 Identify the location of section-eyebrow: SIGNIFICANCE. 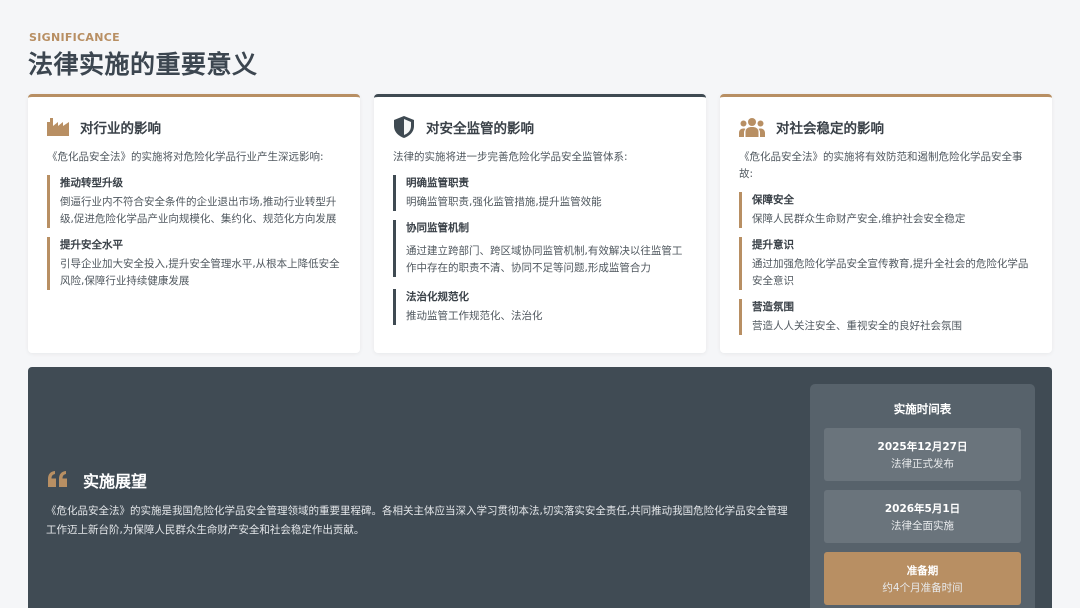
(74, 37).